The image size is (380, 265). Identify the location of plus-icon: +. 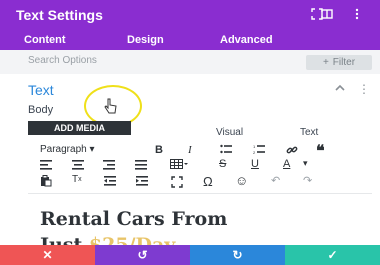
(325, 62).